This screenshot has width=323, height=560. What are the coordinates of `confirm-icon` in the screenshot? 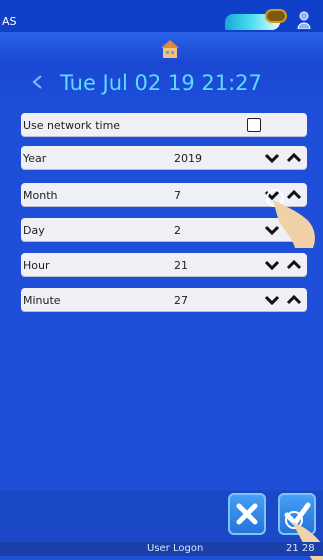 It's located at (297, 514).